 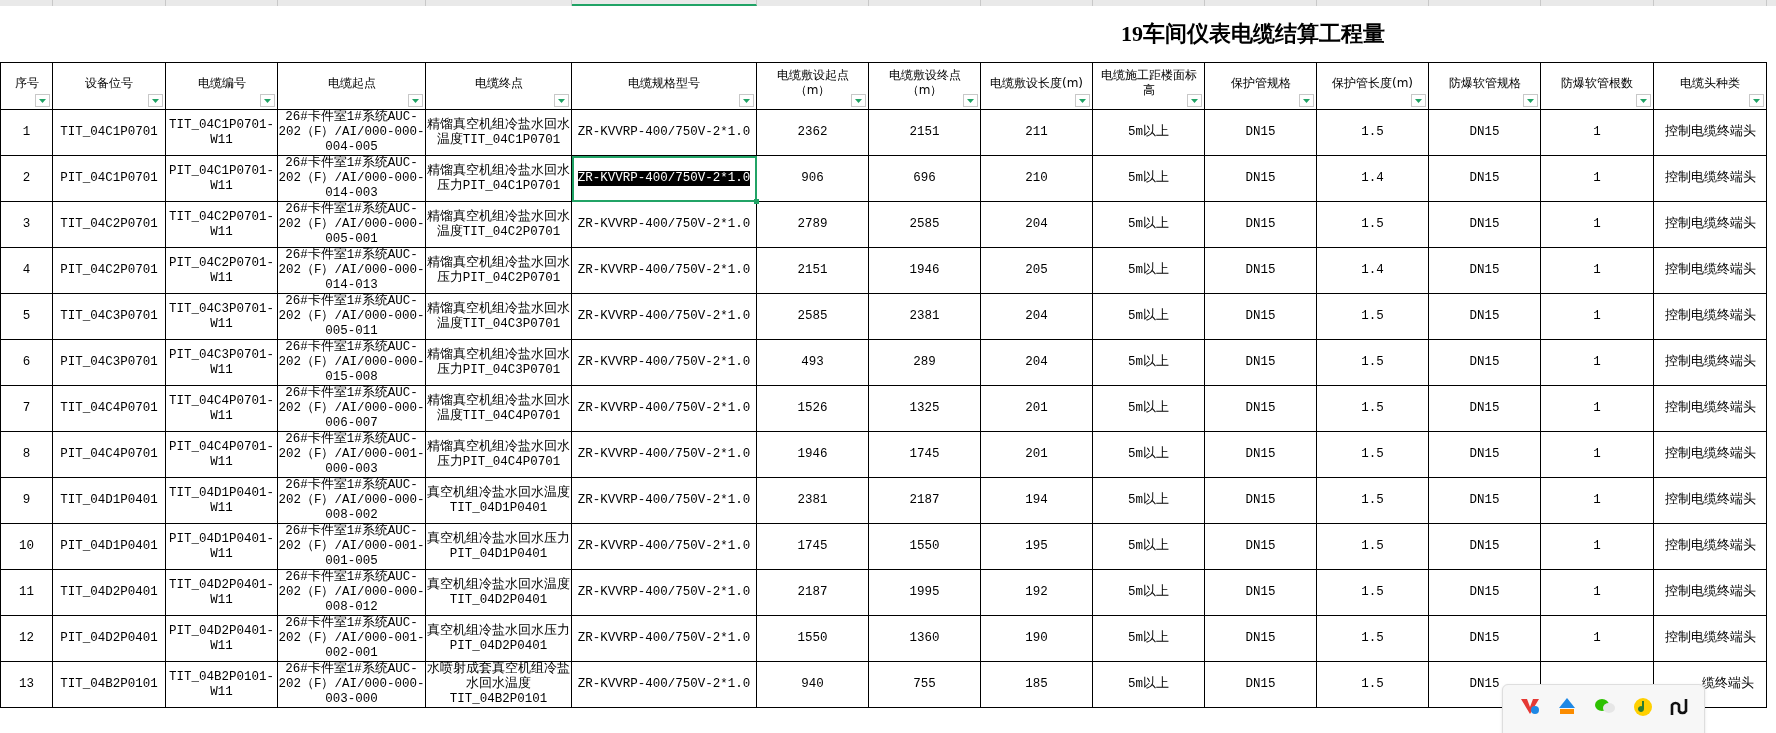 What do you see at coordinates (1037, 317) in the screenshot?
I see `table-cell: 204` at bounding box center [1037, 317].